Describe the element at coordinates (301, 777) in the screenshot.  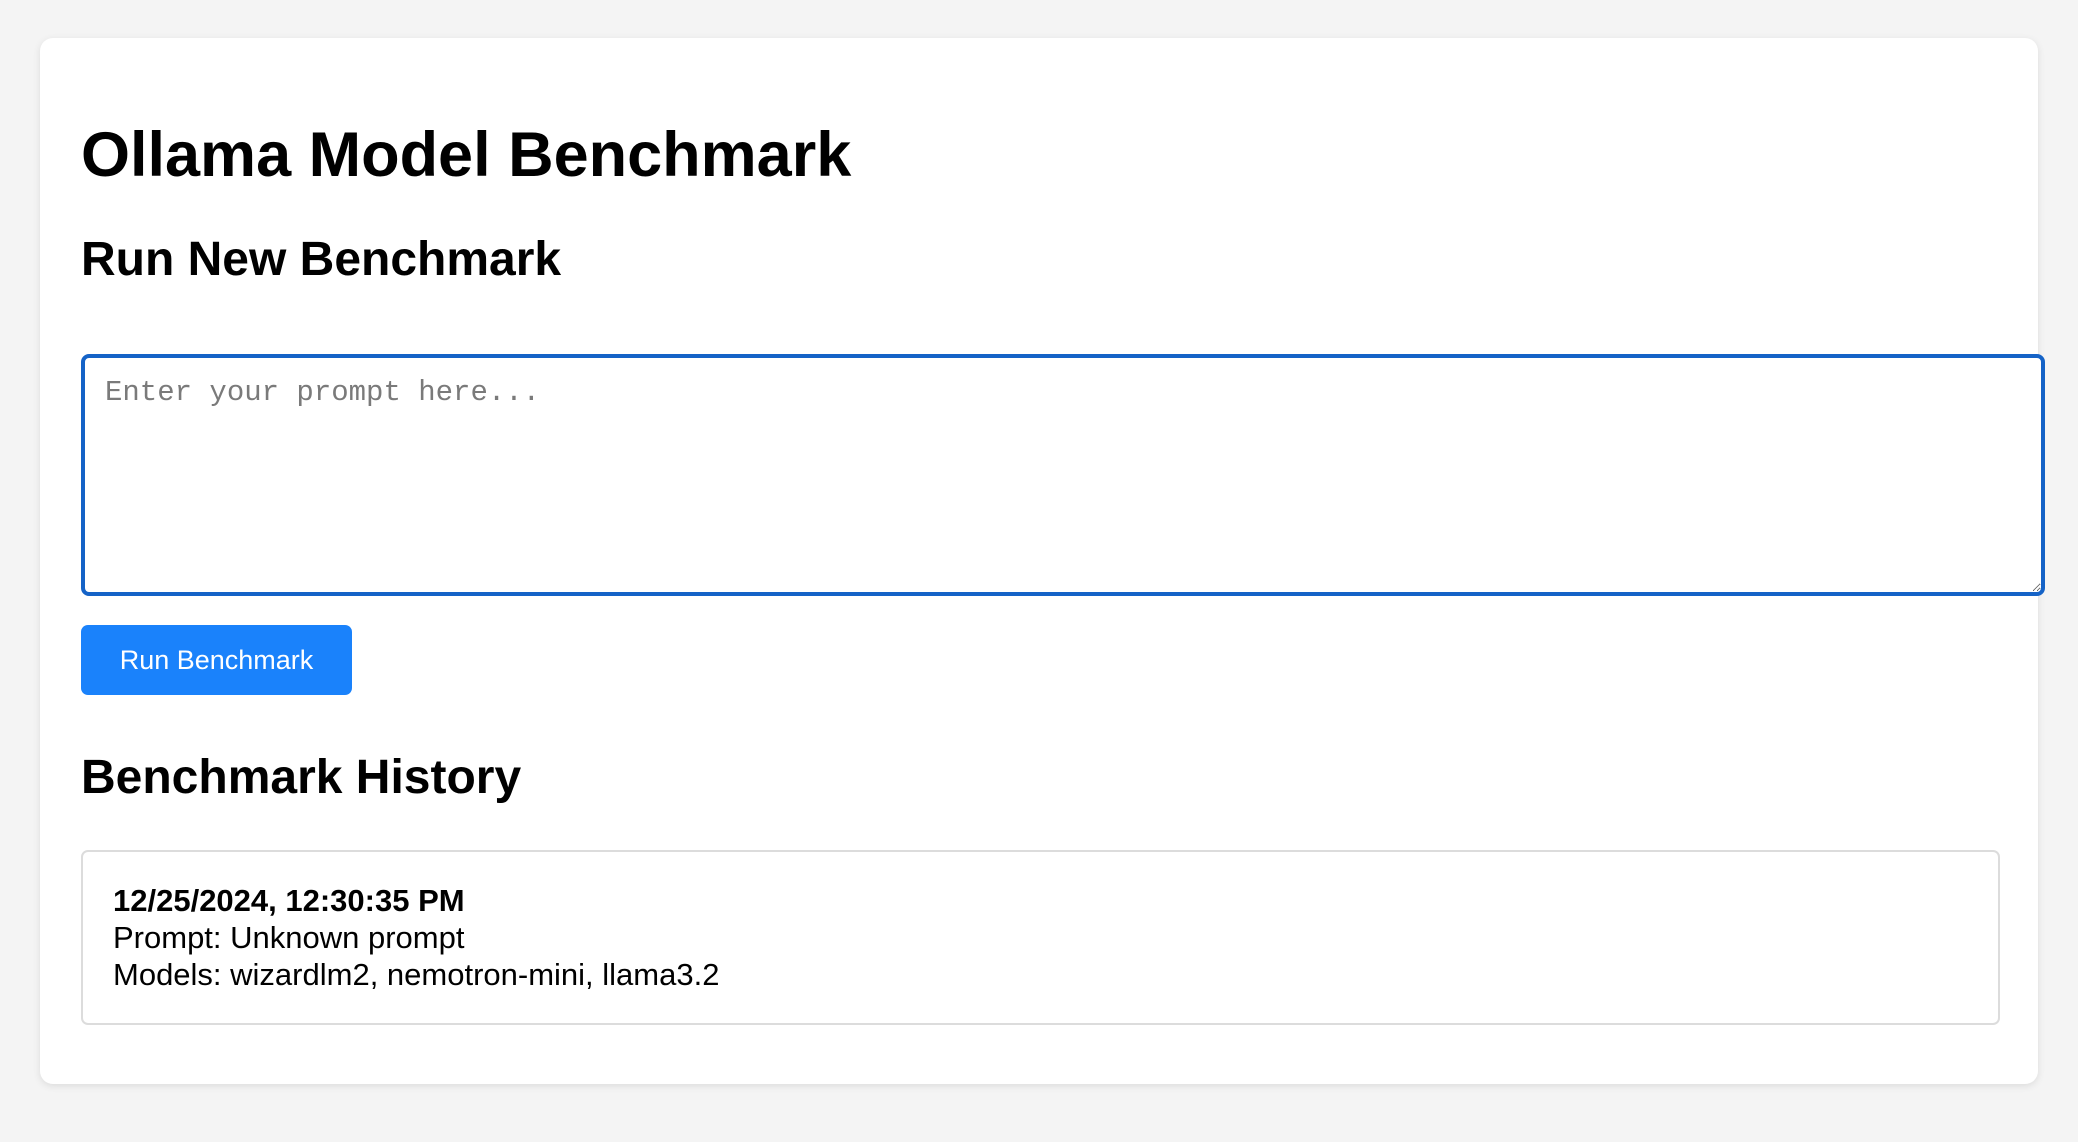
I see `benchmark-history-heading: Benchmark History` at that location.